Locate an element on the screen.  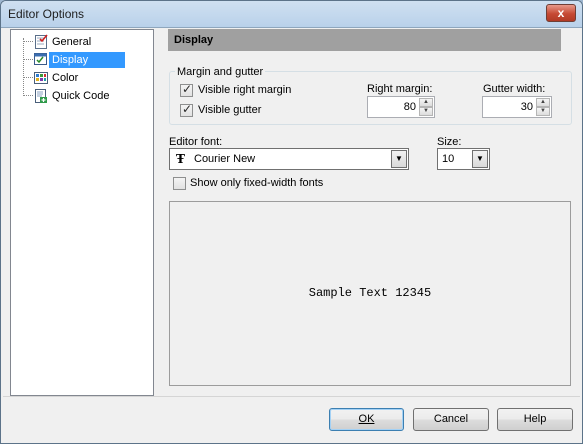
size-label: Size: is located at coordinates (449, 142).